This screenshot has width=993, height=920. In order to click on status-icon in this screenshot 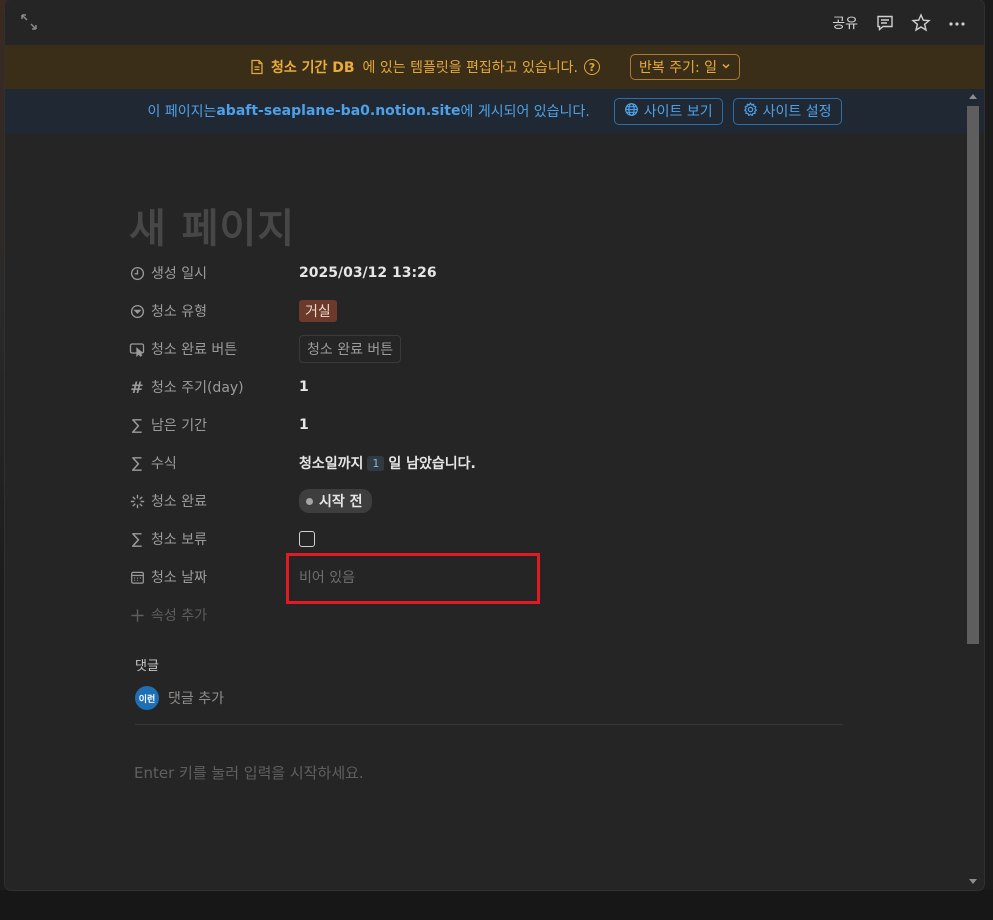, I will do `click(137, 501)`.